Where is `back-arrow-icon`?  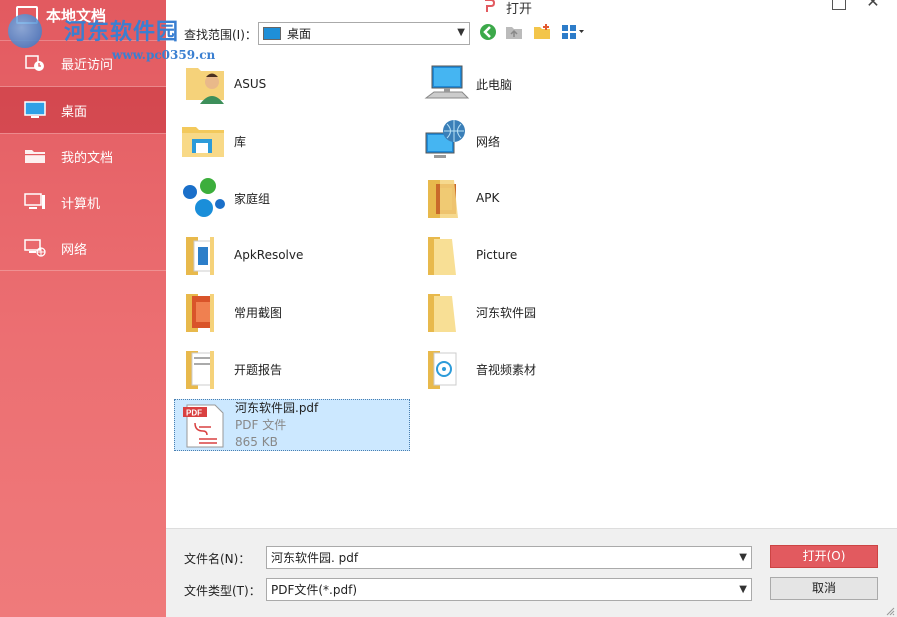 back-arrow-icon is located at coordinates (488, 32).